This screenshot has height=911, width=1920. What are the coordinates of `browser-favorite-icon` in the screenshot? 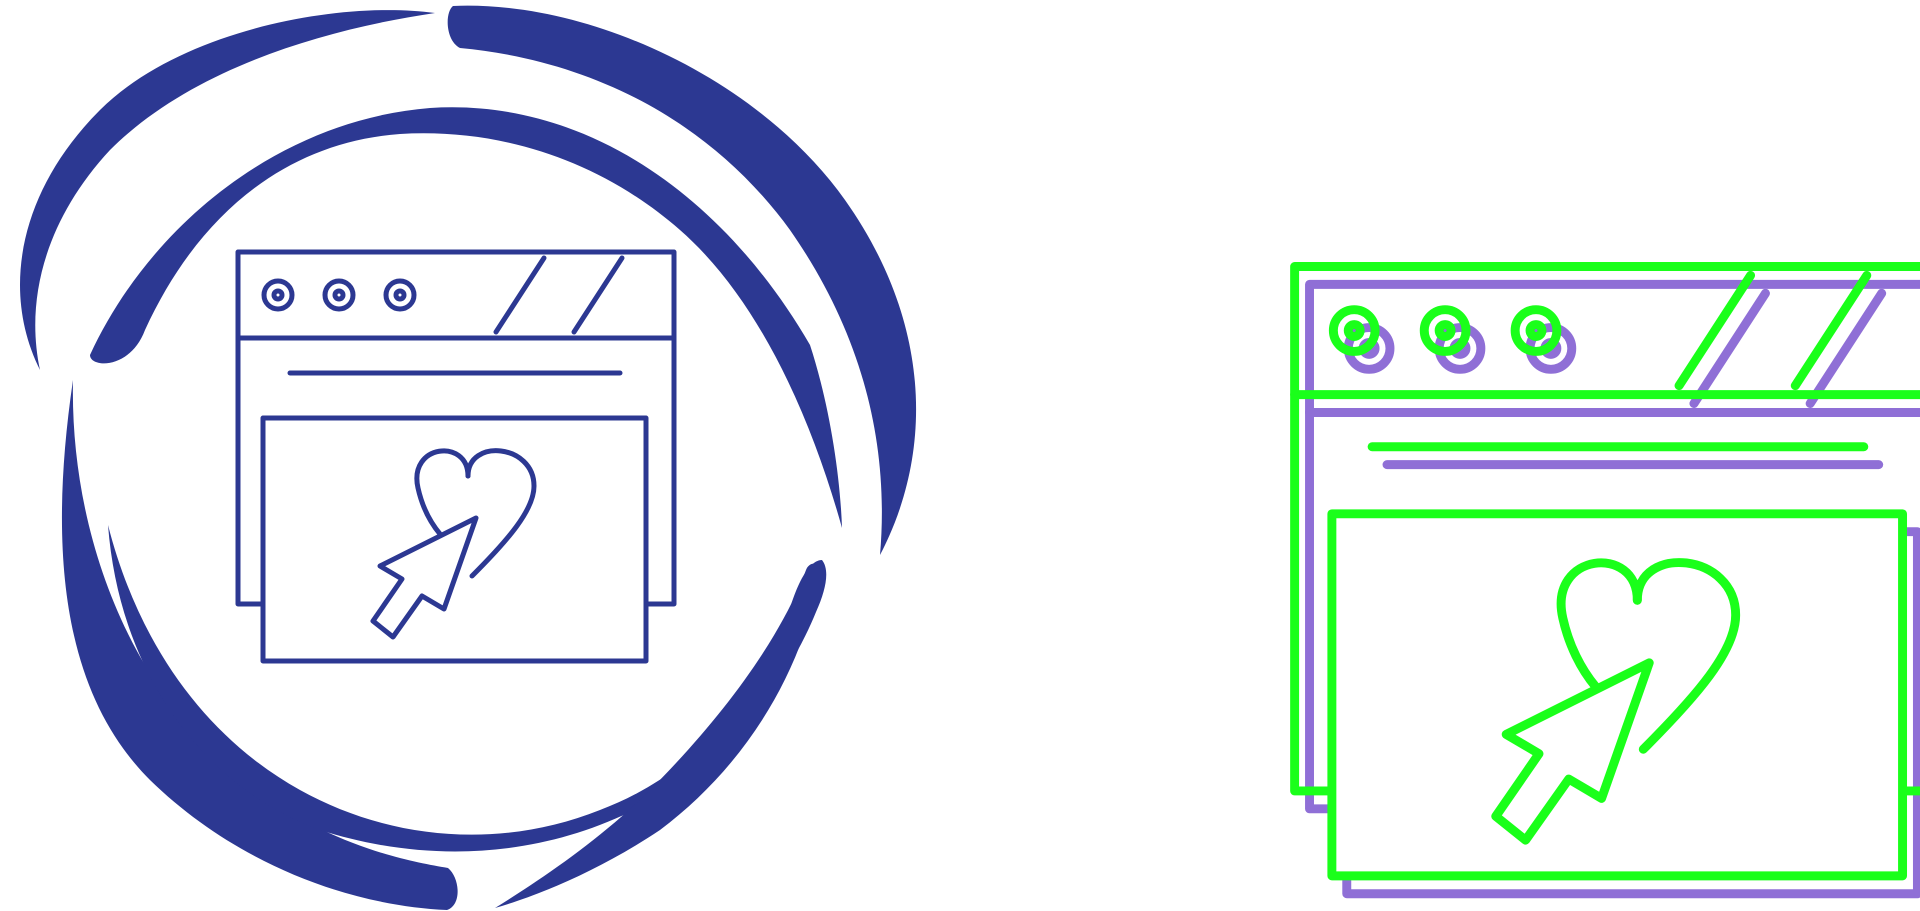 It's located at (456, 456).